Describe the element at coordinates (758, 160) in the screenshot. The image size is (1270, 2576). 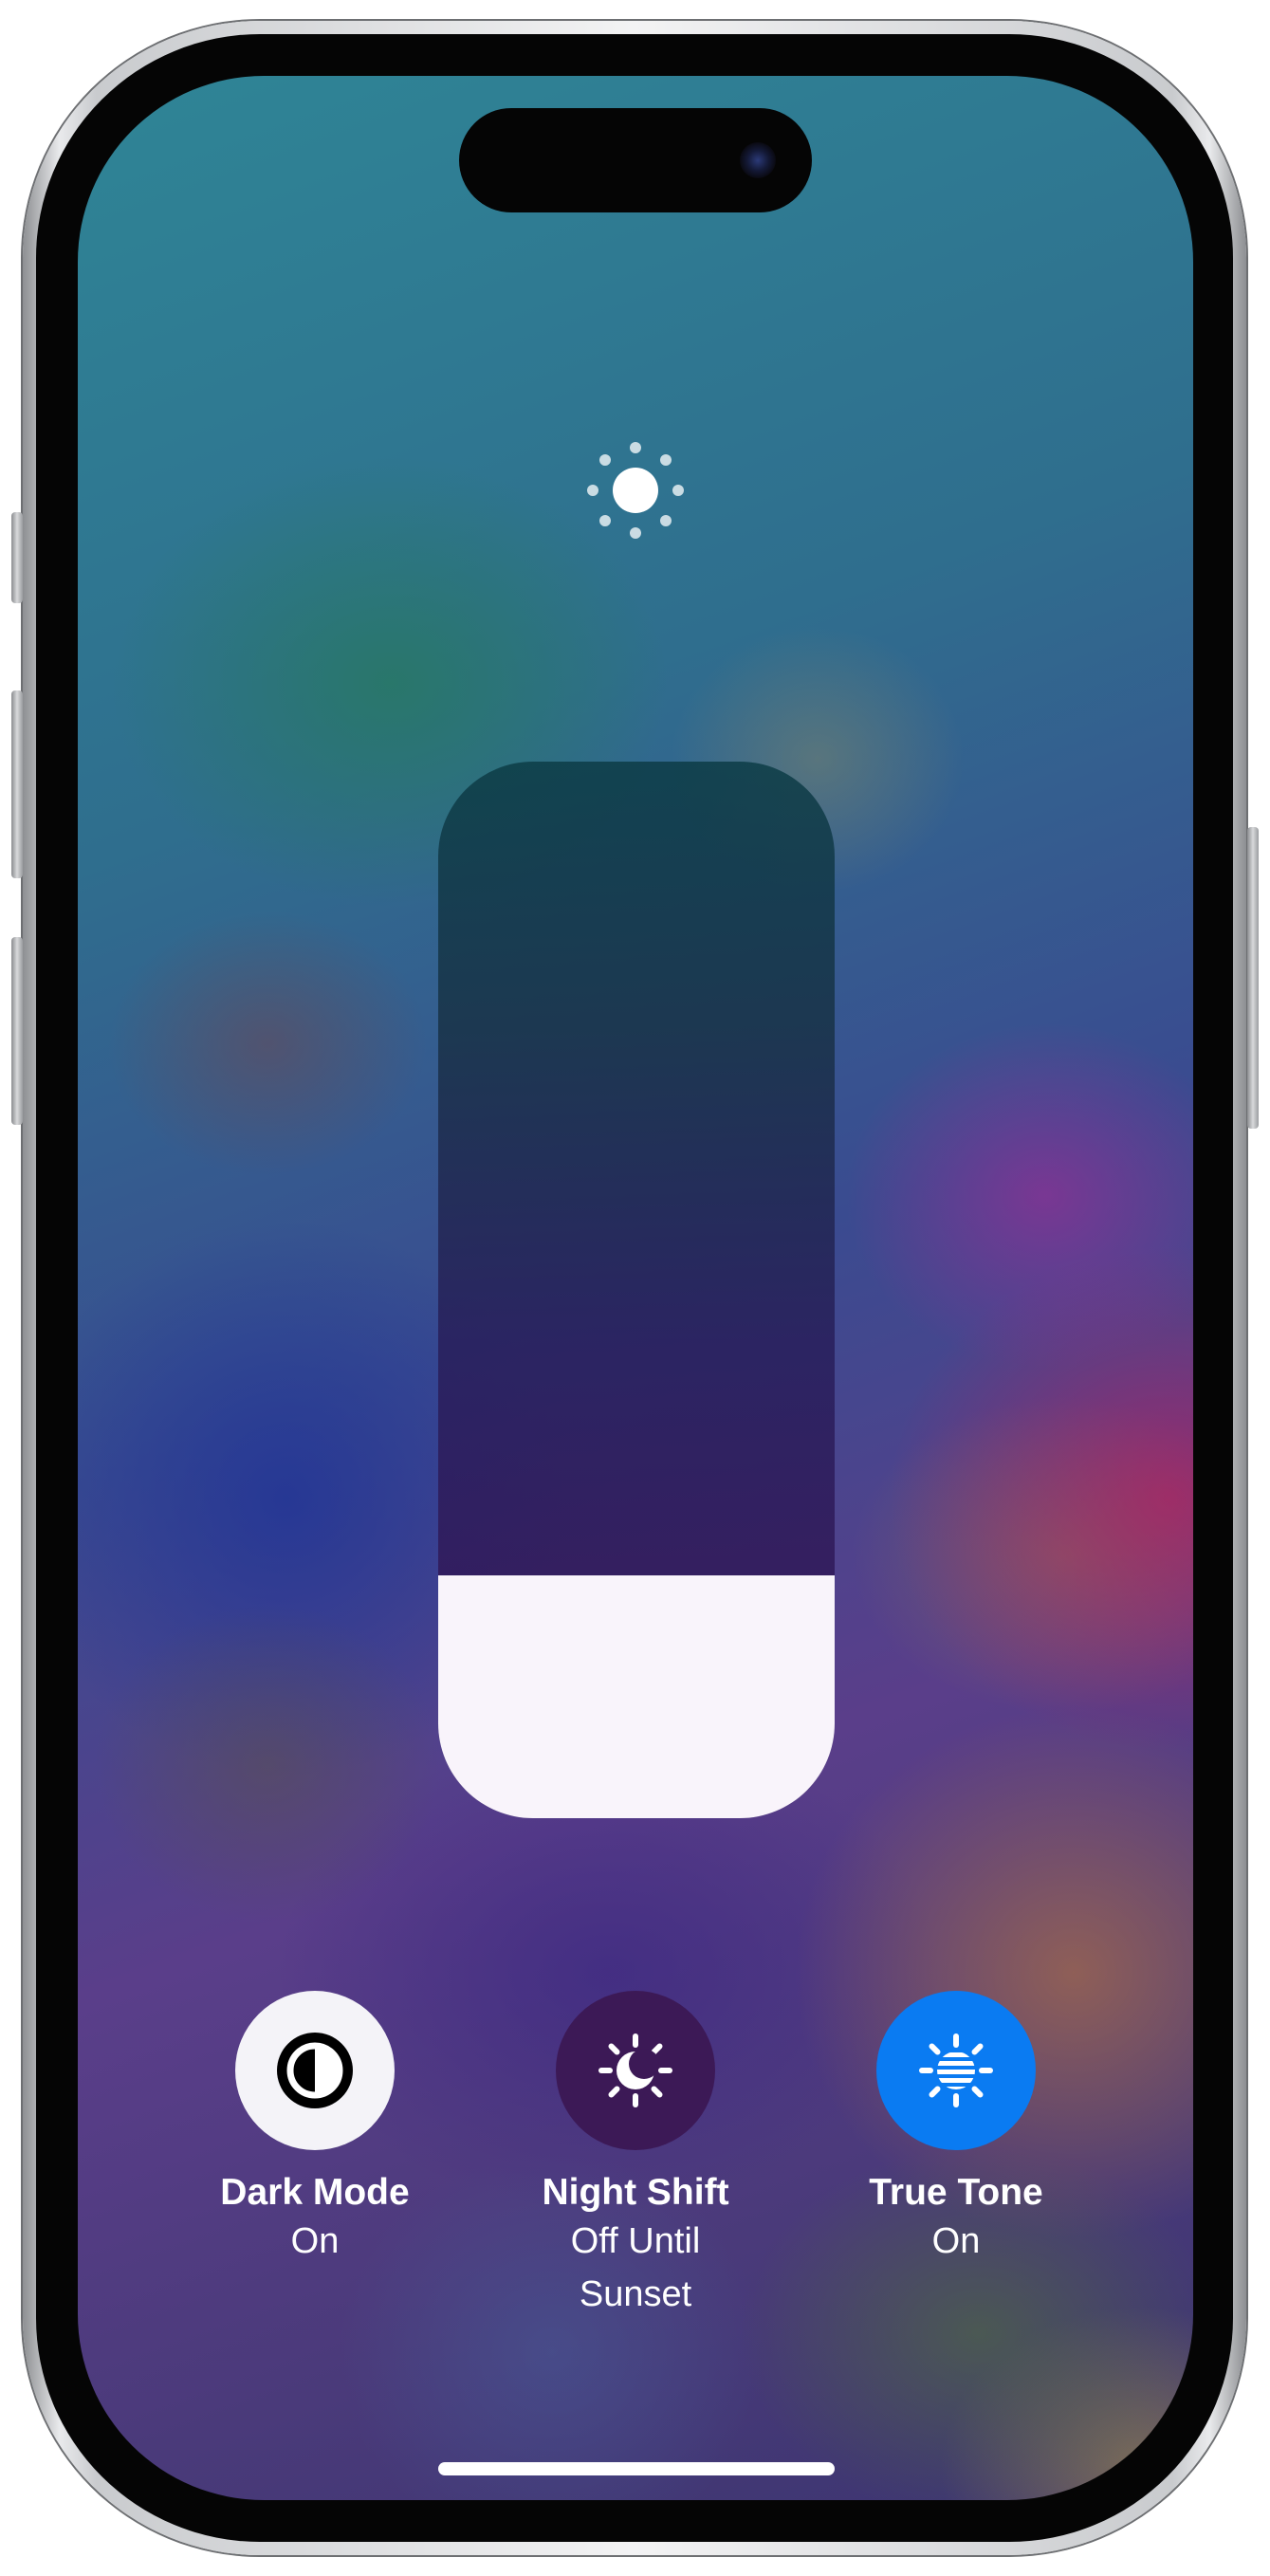
I see `front-camera` at that location.